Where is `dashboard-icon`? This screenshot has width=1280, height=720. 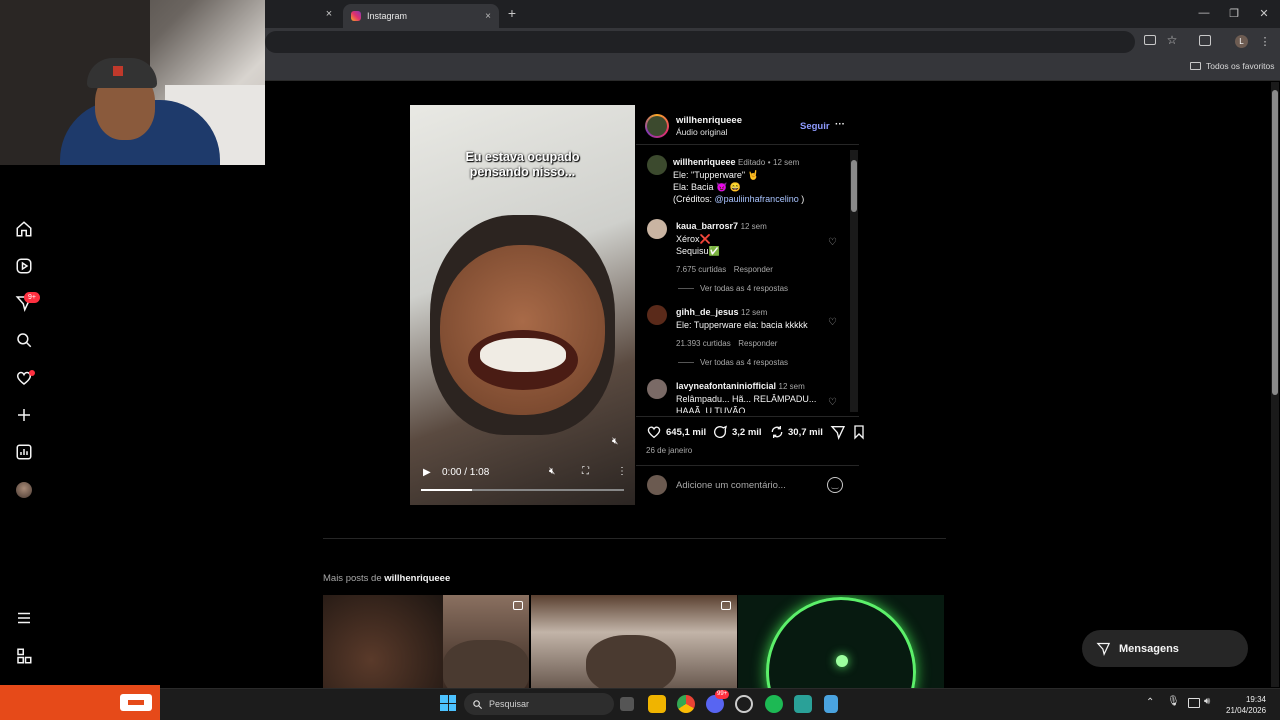 dashboard-icon is located at coordinates (24, 452).